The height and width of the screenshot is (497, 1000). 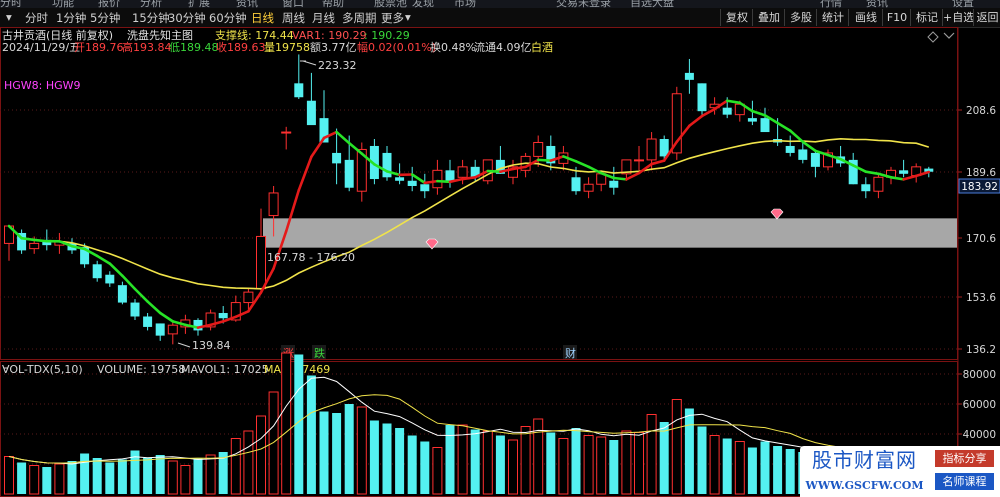 What do you see at coordinates (109, 4) in the screenshot?
I see `top-menu-item: 报价` at bounding box center [109, 4].